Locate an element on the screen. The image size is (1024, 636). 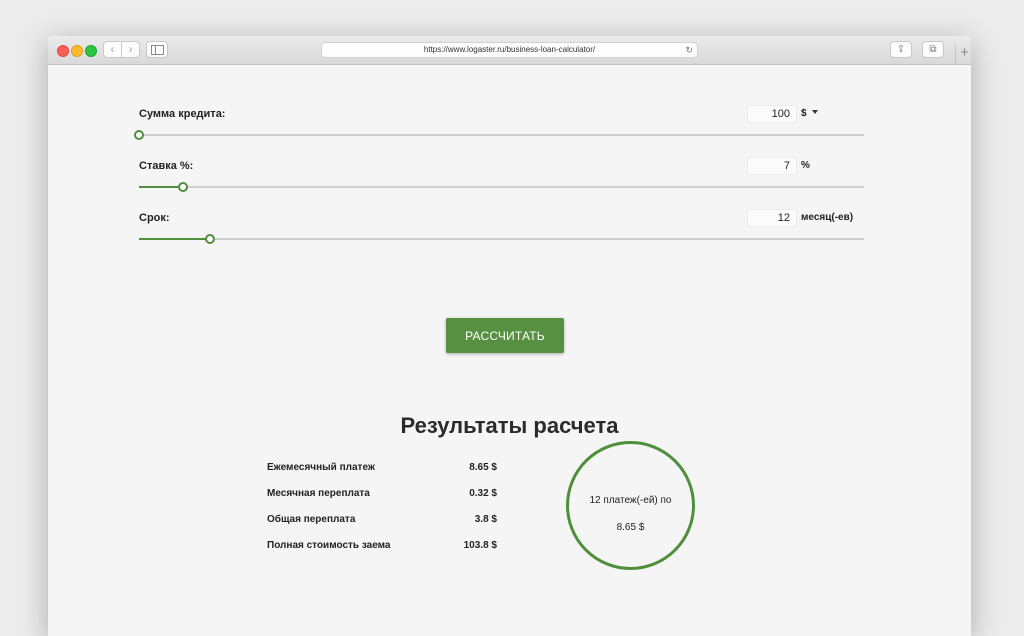
sidebar-toggle-button is located at coordinates (157, 49).